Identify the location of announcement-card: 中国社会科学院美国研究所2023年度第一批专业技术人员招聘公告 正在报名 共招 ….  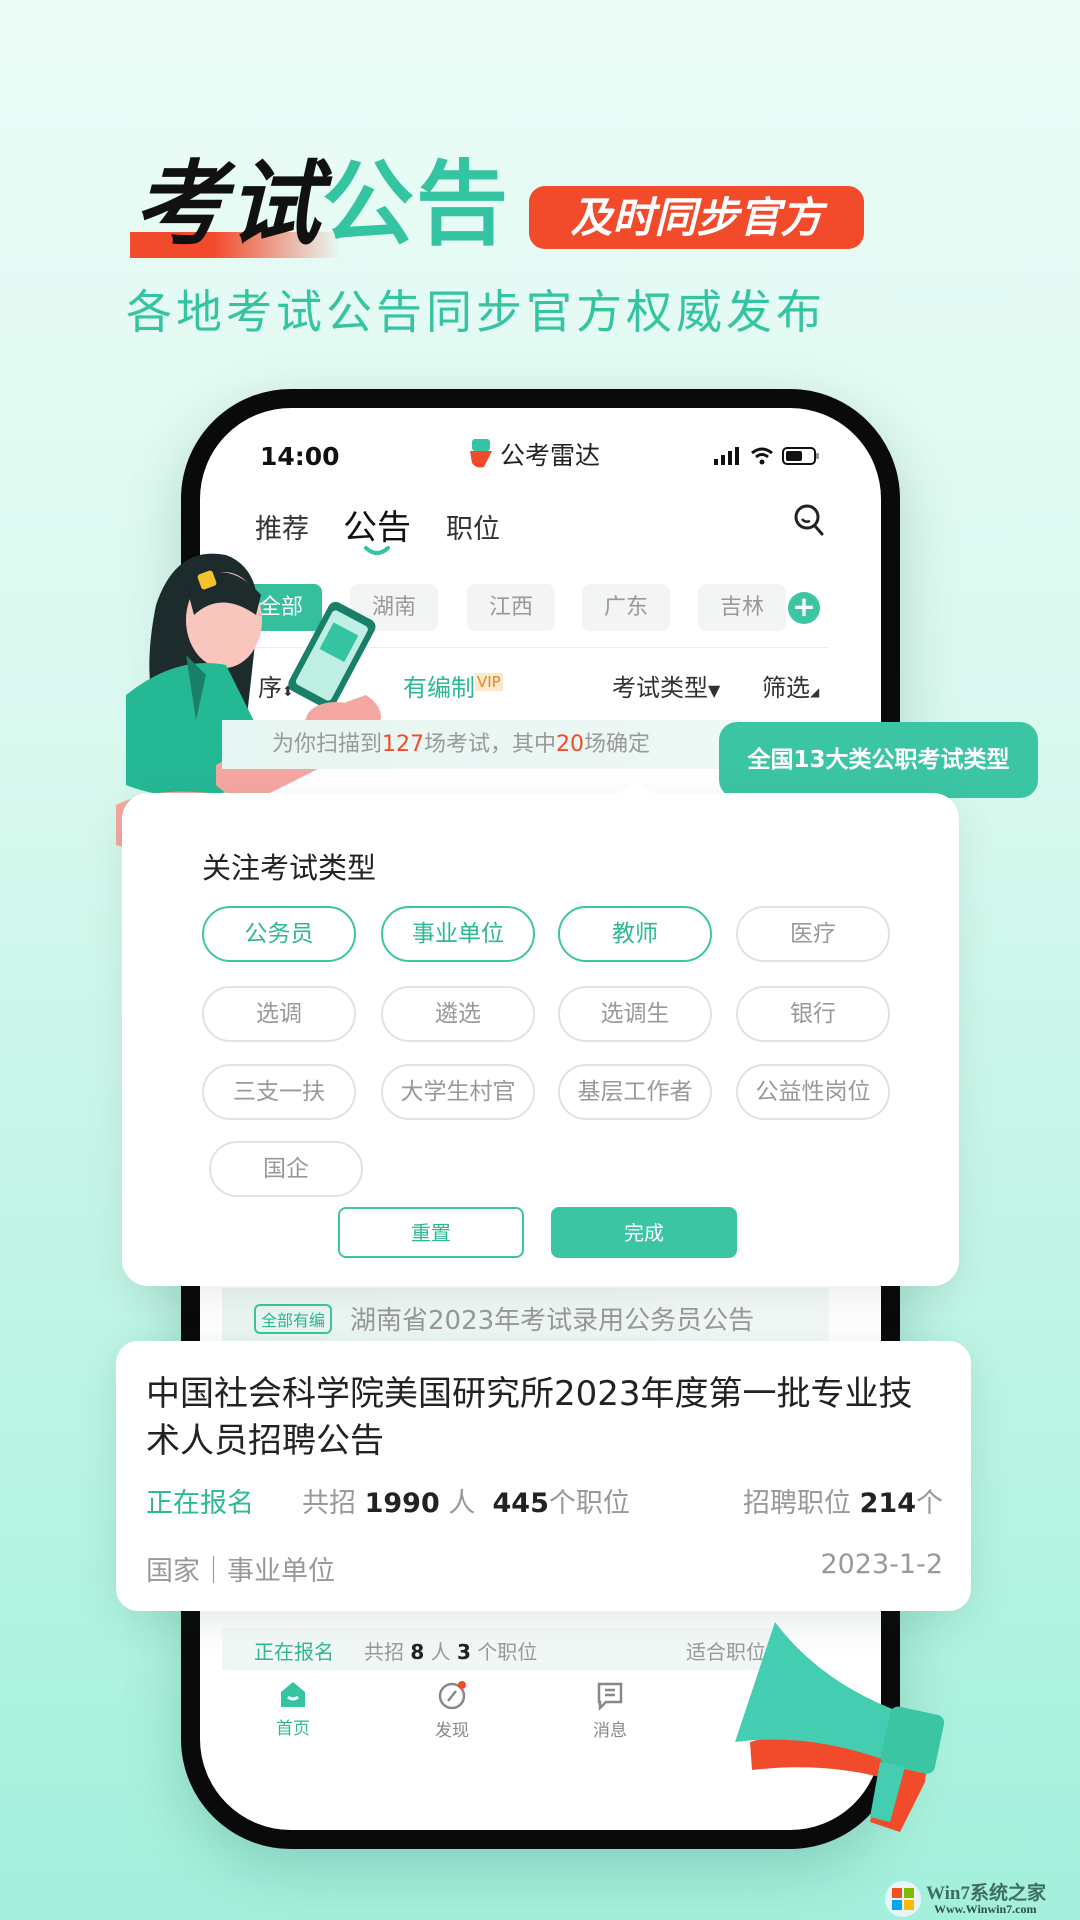
(543, 1476).